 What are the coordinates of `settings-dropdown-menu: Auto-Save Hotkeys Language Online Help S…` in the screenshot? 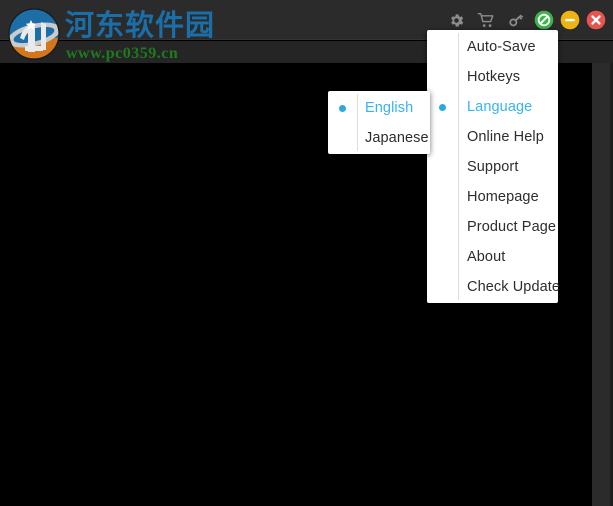 It's located at (494, 166).